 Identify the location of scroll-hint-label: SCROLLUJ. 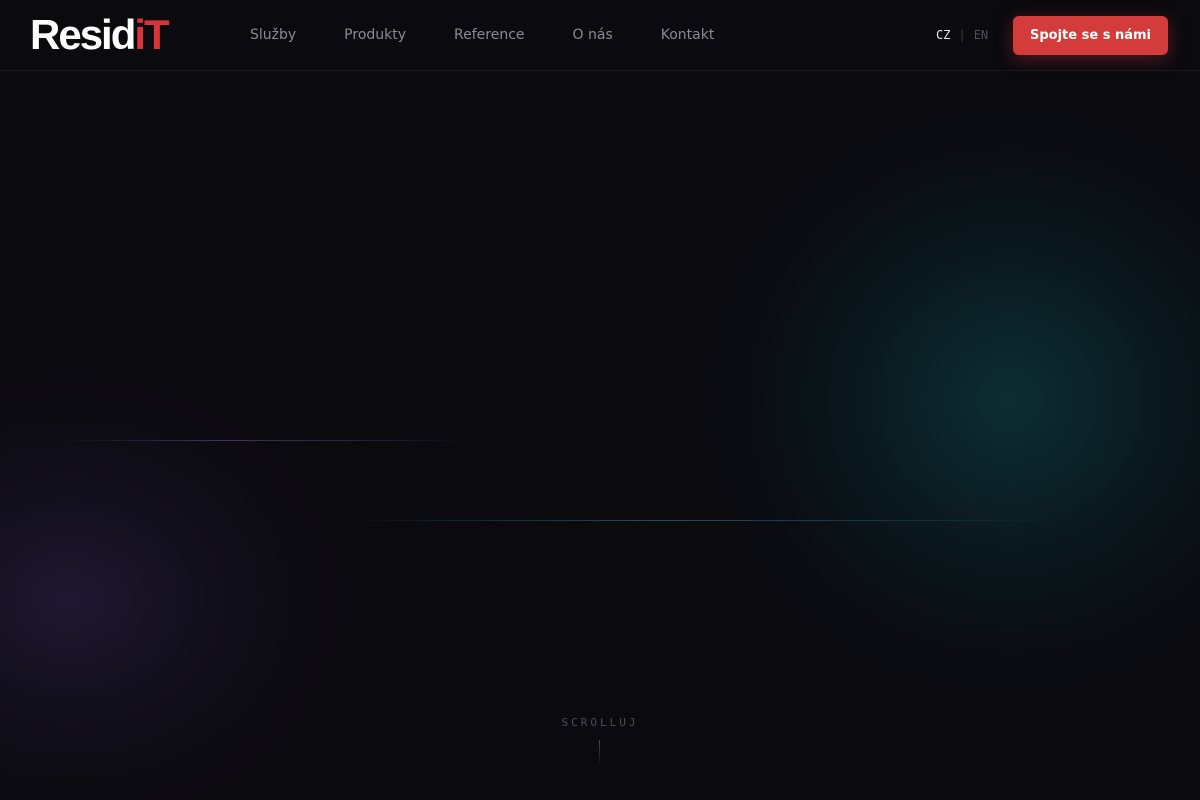
(600, 722).